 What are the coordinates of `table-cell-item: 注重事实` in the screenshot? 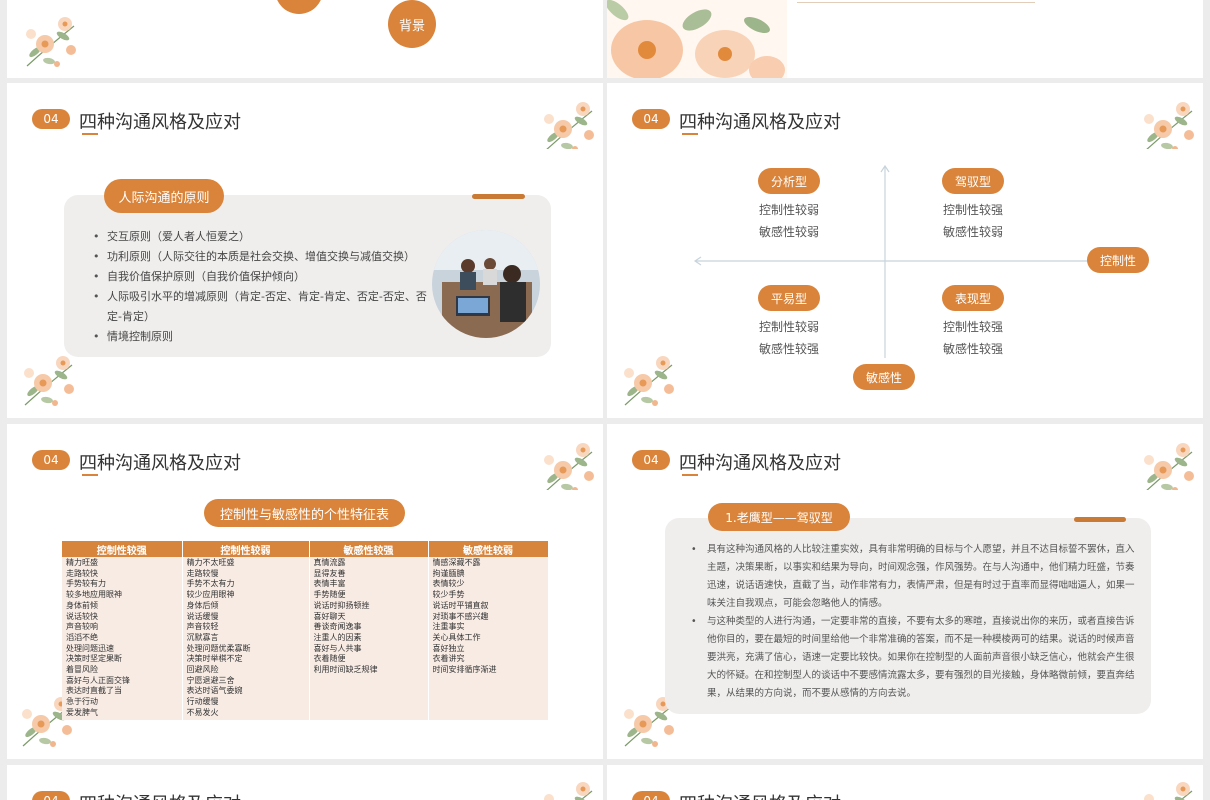 It's located at (448, 627).